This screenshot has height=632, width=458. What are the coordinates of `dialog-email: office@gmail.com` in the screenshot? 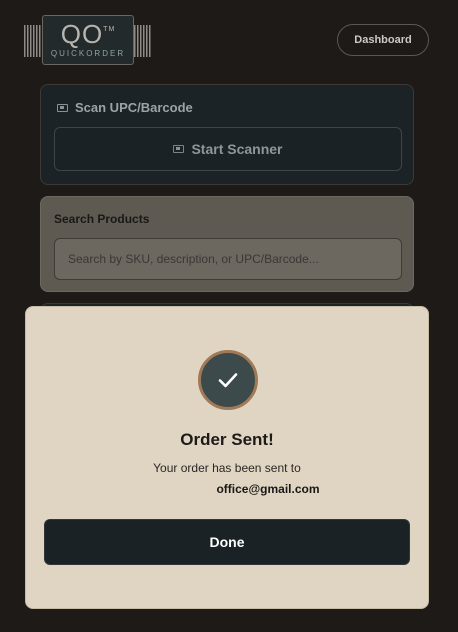 It's located at (268, 489).